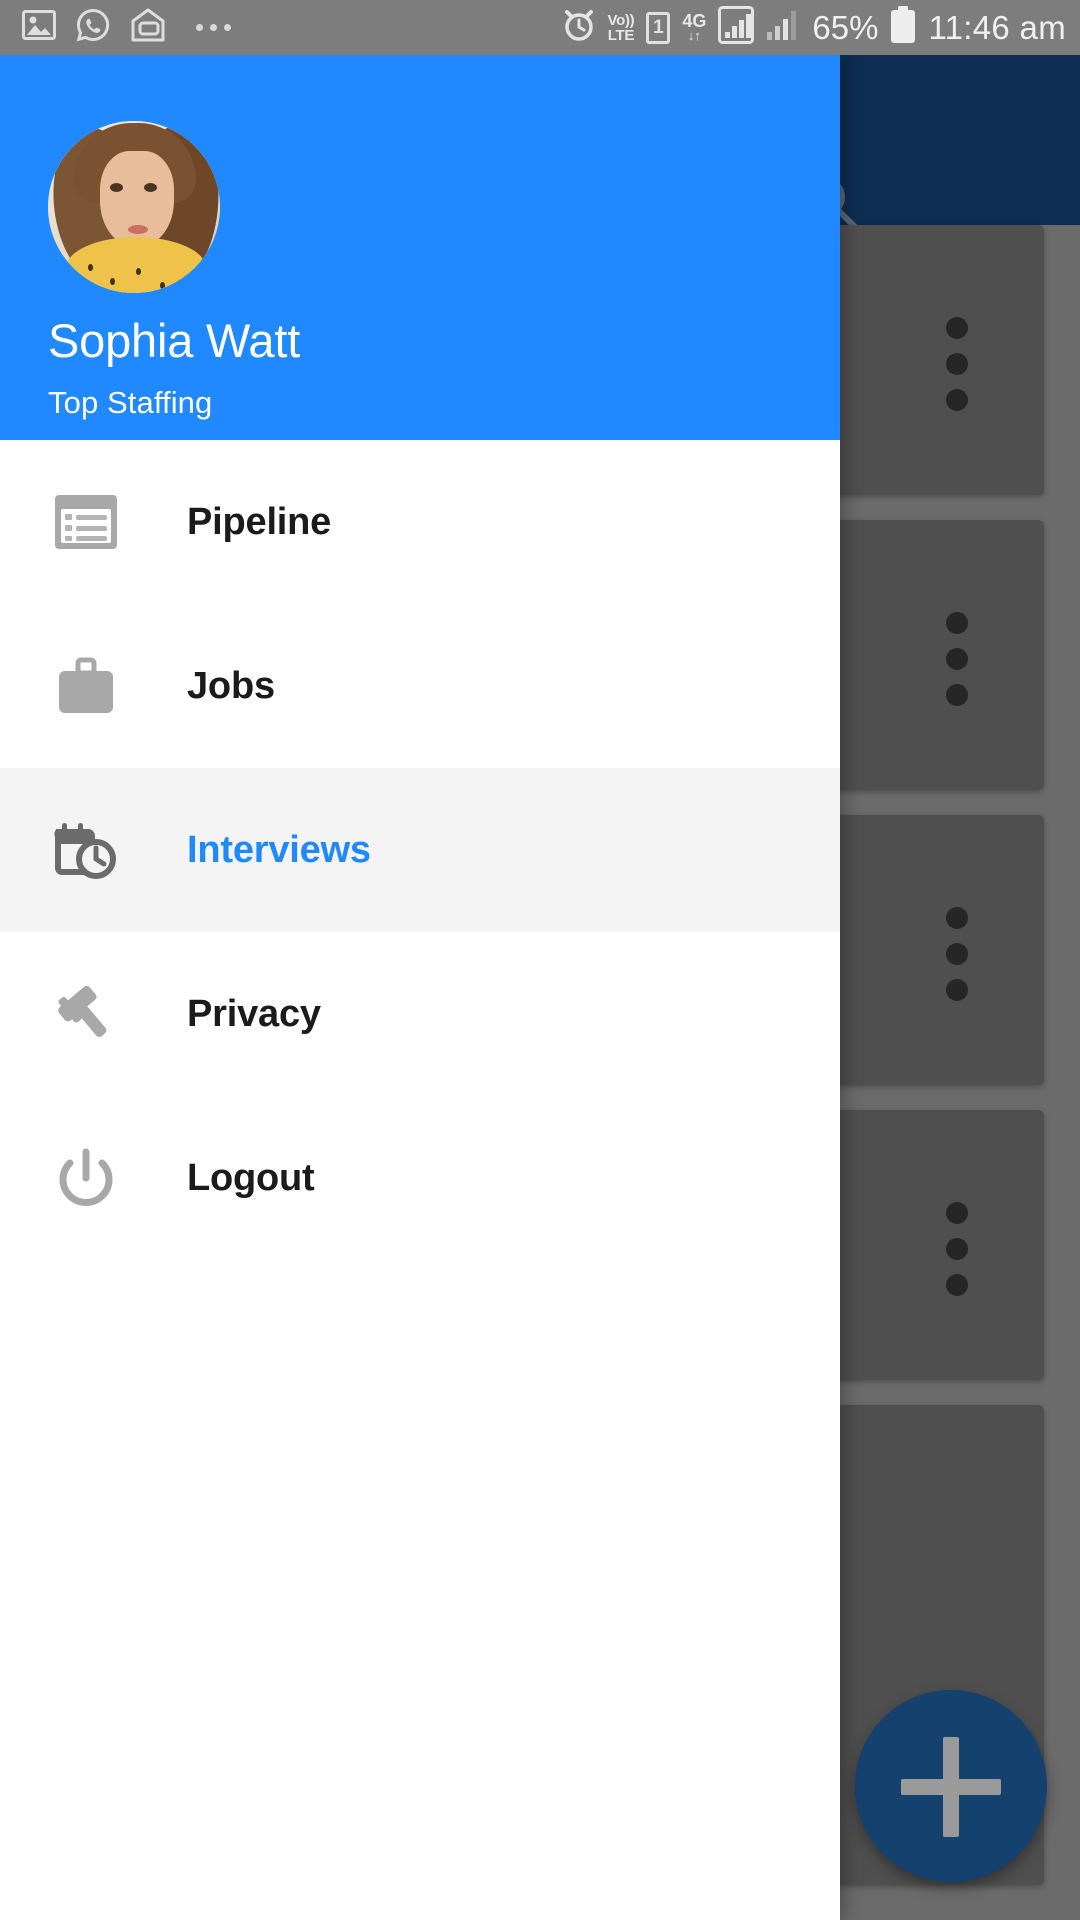 The width and height of the screenshot is (1080, 1920). I want to click on volte-line-2: LTE, so click(621, 35).